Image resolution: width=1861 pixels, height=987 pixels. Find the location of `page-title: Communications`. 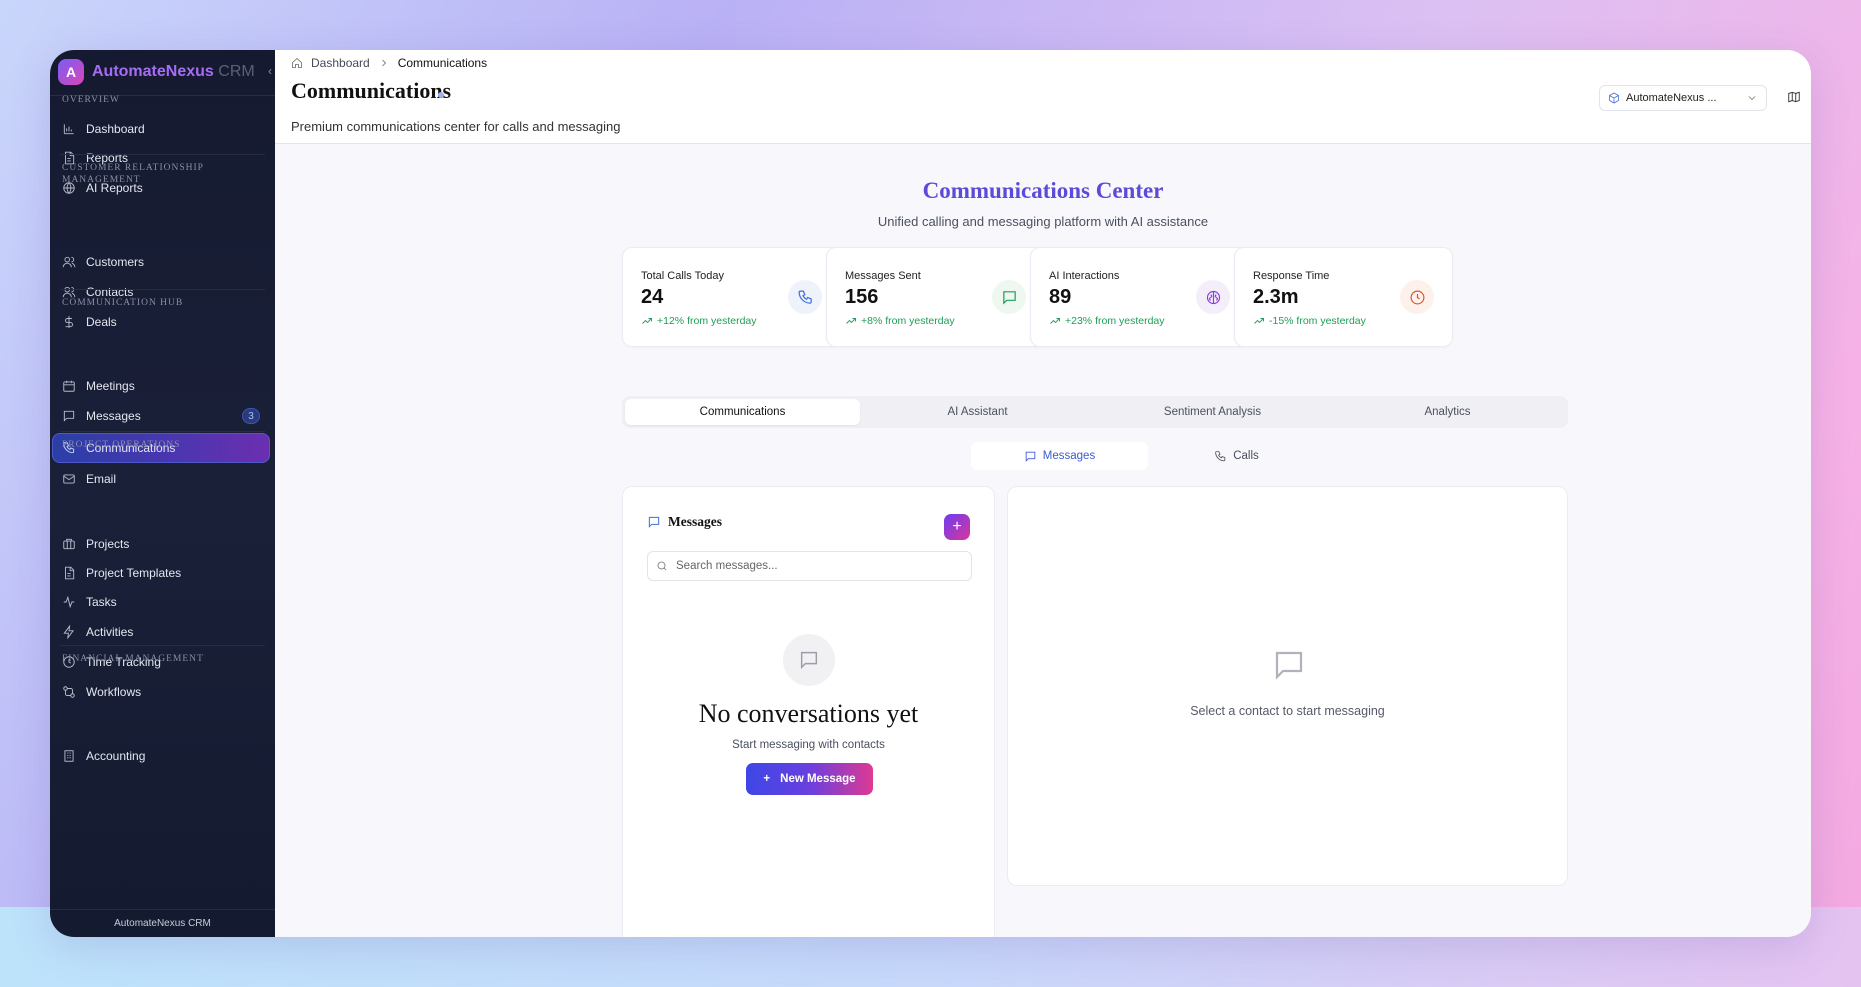

page-title: Communications is located at coordinates (371, 90).